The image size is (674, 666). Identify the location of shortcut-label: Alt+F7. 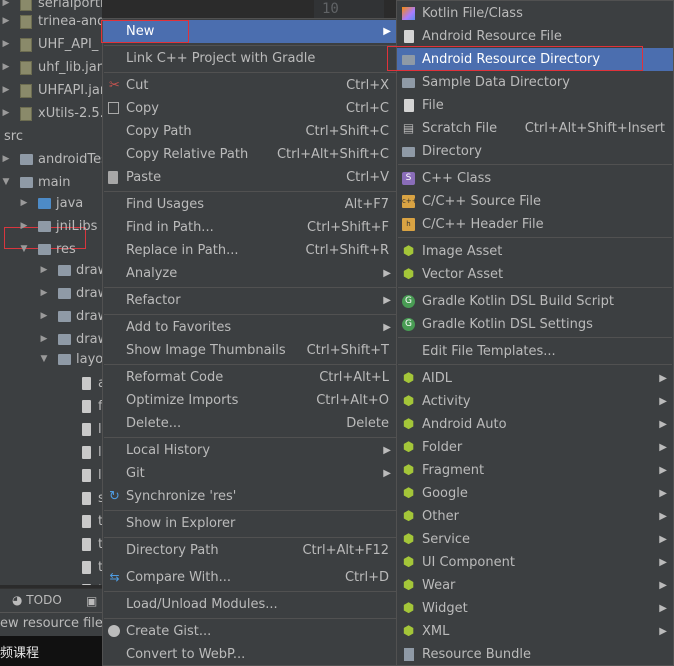
(366, 204).